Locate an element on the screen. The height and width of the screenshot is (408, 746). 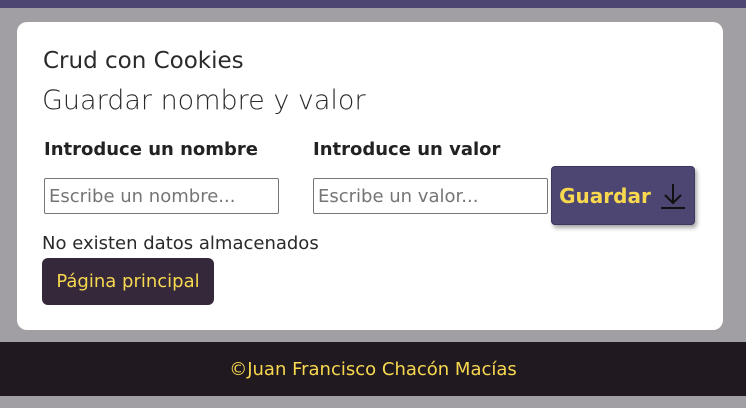
footer: ©Juan Francisco Chacón Macías is located at coordinates (373, 369).